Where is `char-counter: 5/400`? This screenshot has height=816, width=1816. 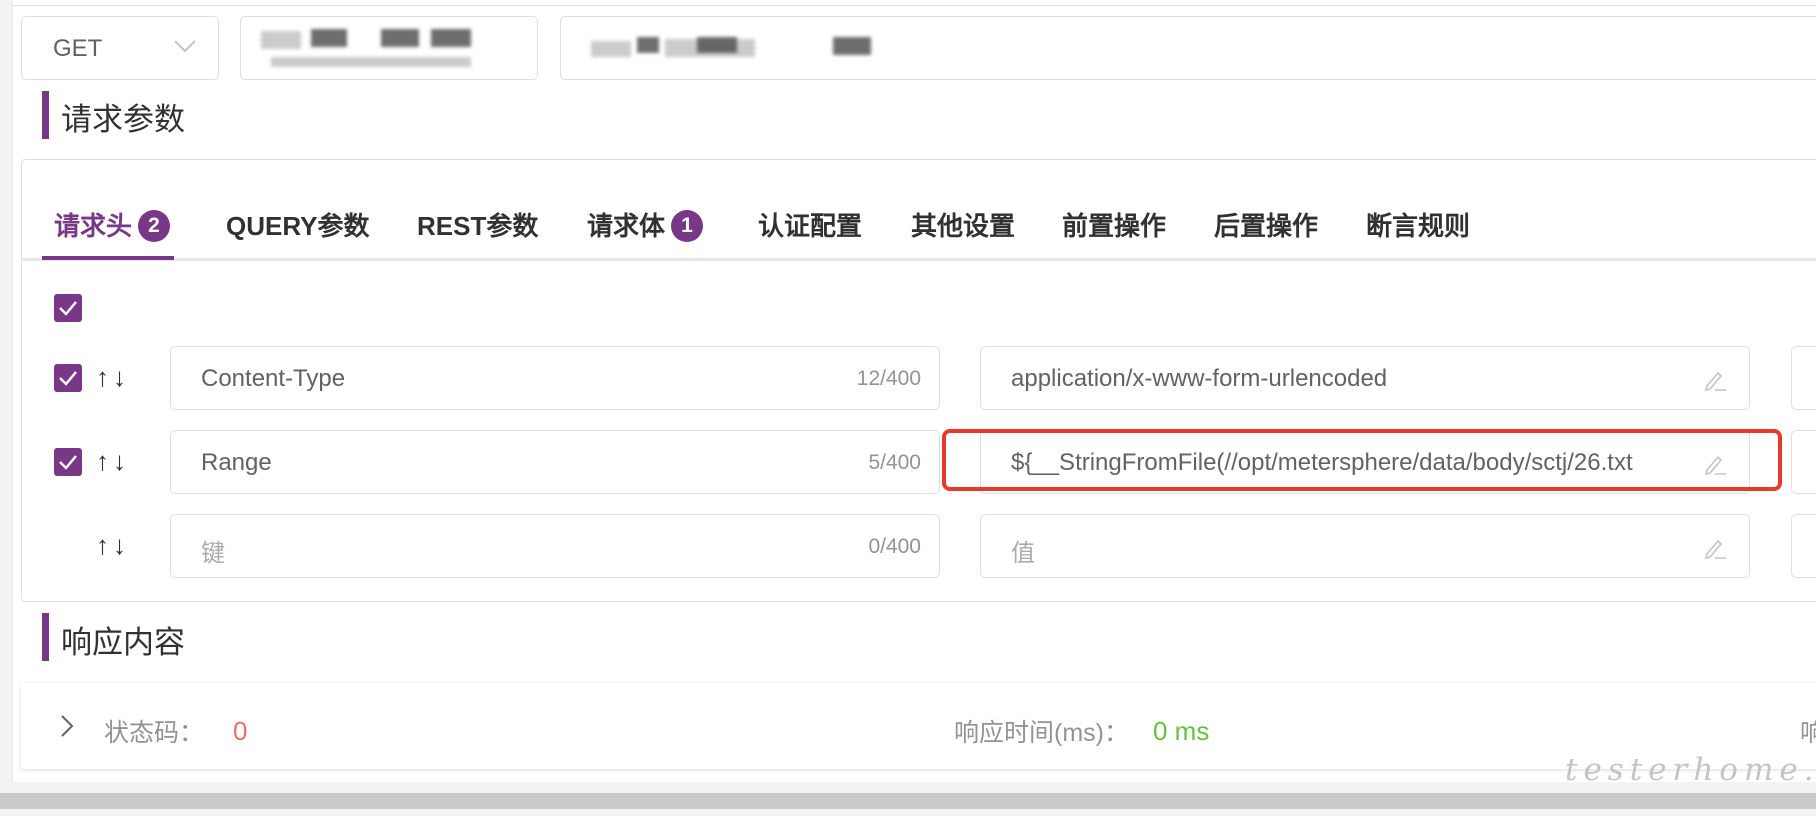 char-counter: 5/400 is located at coordinates (894, 462).